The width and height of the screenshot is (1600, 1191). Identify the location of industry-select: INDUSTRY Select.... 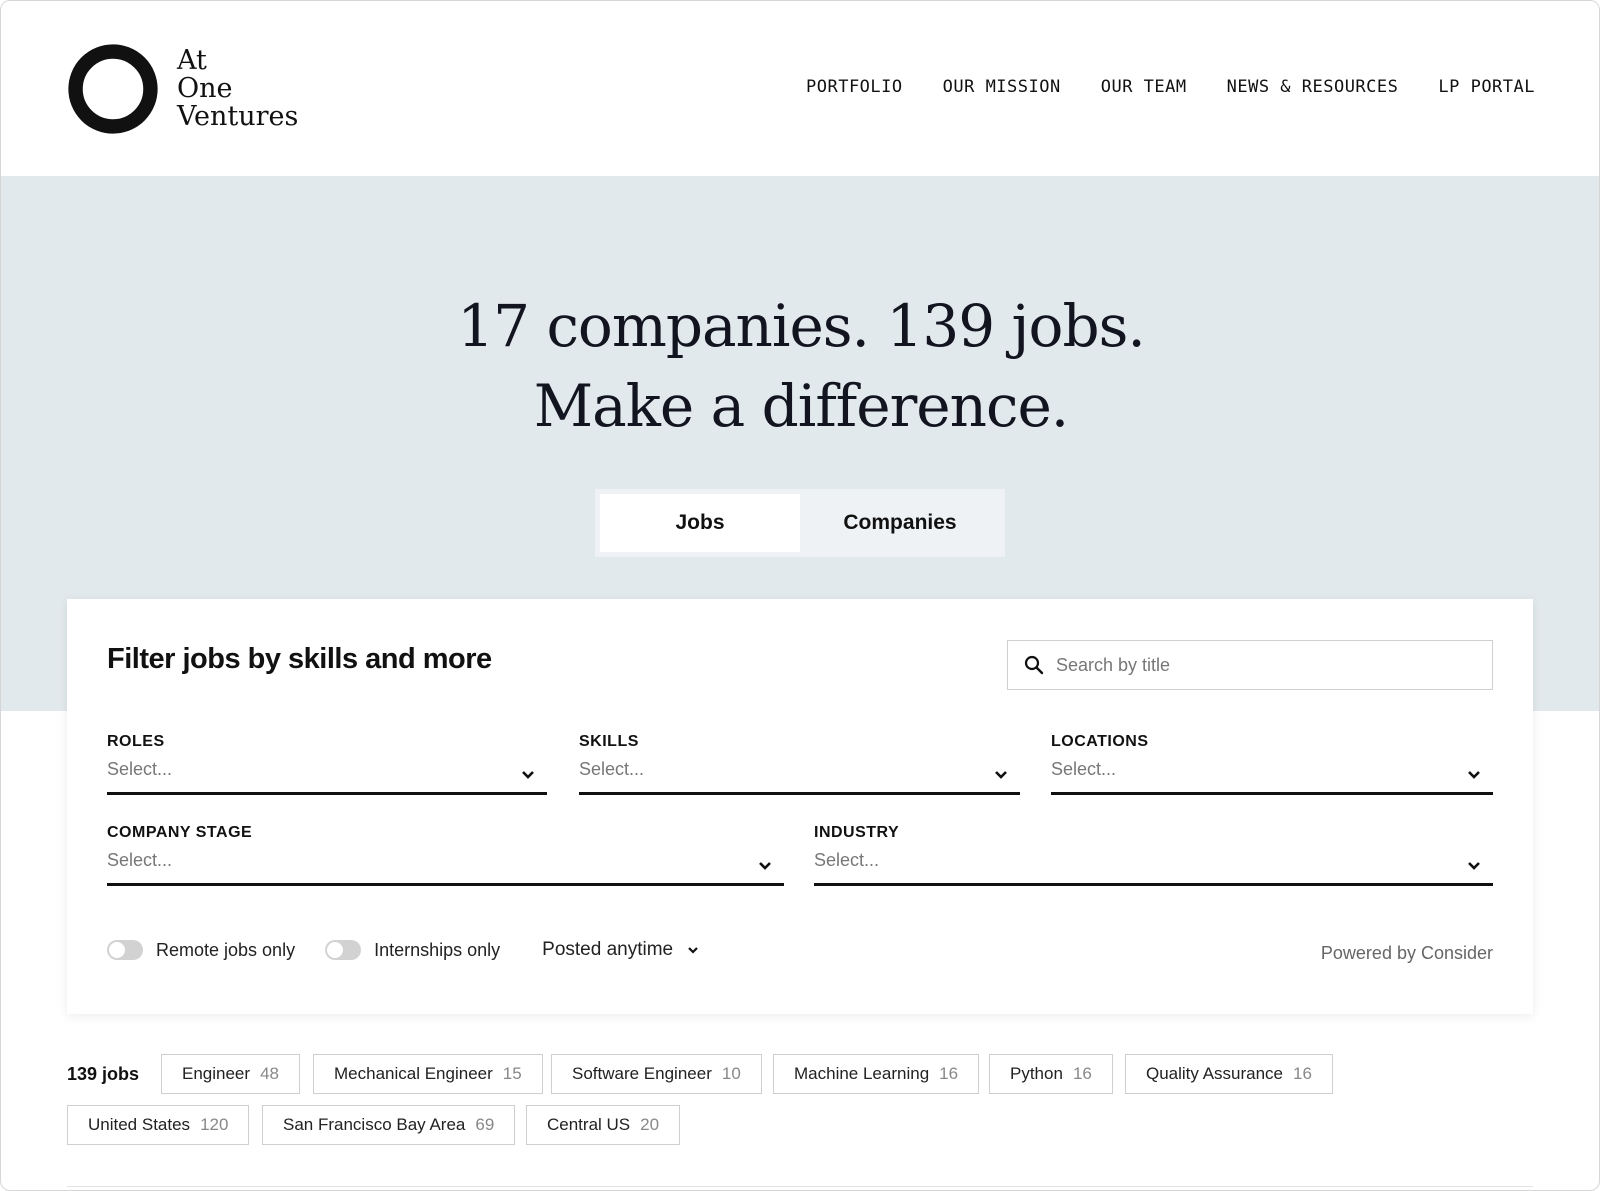
(1153, 855).